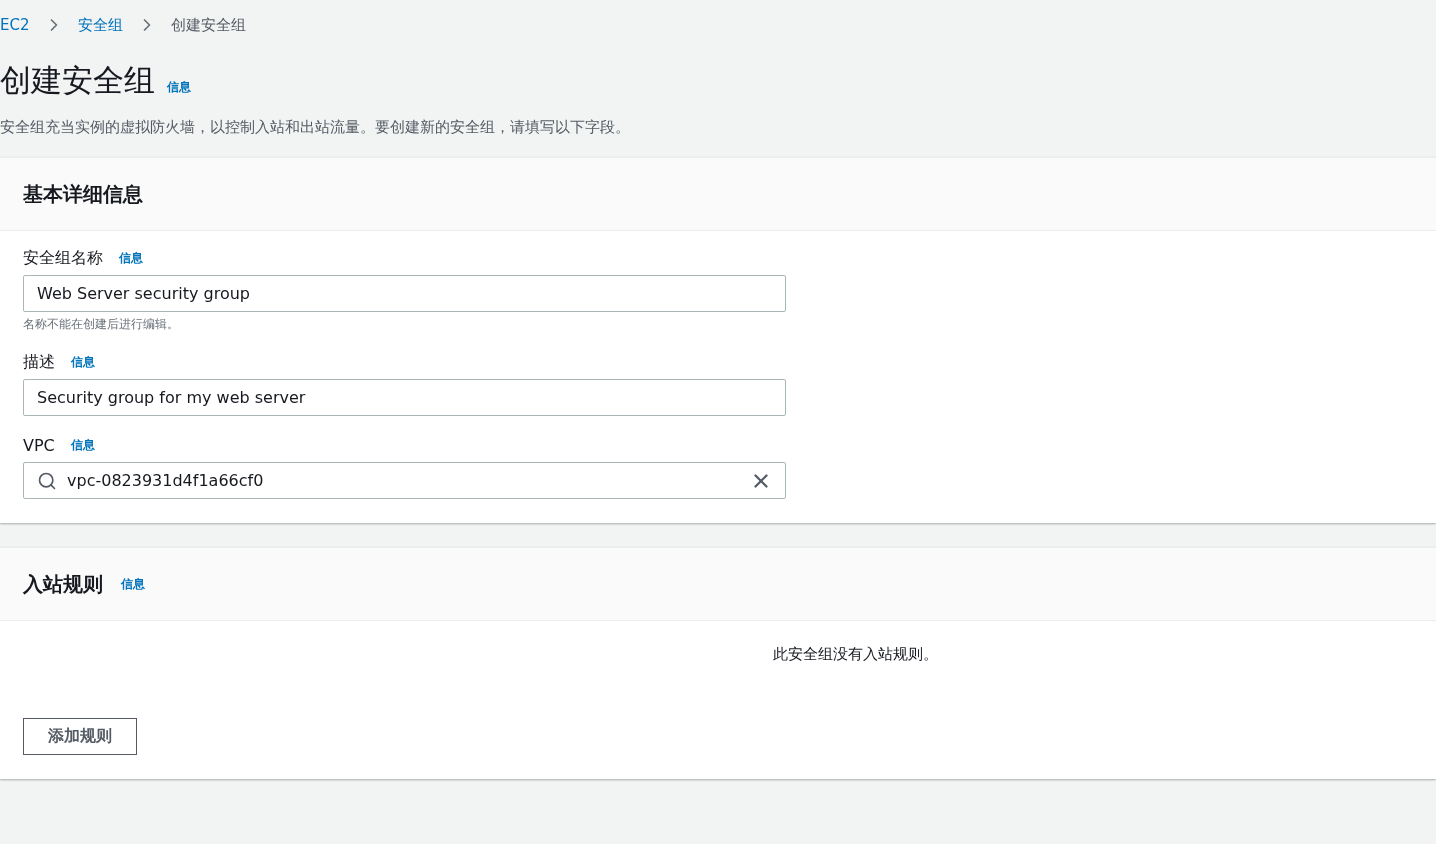 The height and width of the screenshot is (844, 1436). What do you see at coordinates (404, 397) in the screenshot?
I see `input-field: Security group for my web server` at bounding box center [404, 397].